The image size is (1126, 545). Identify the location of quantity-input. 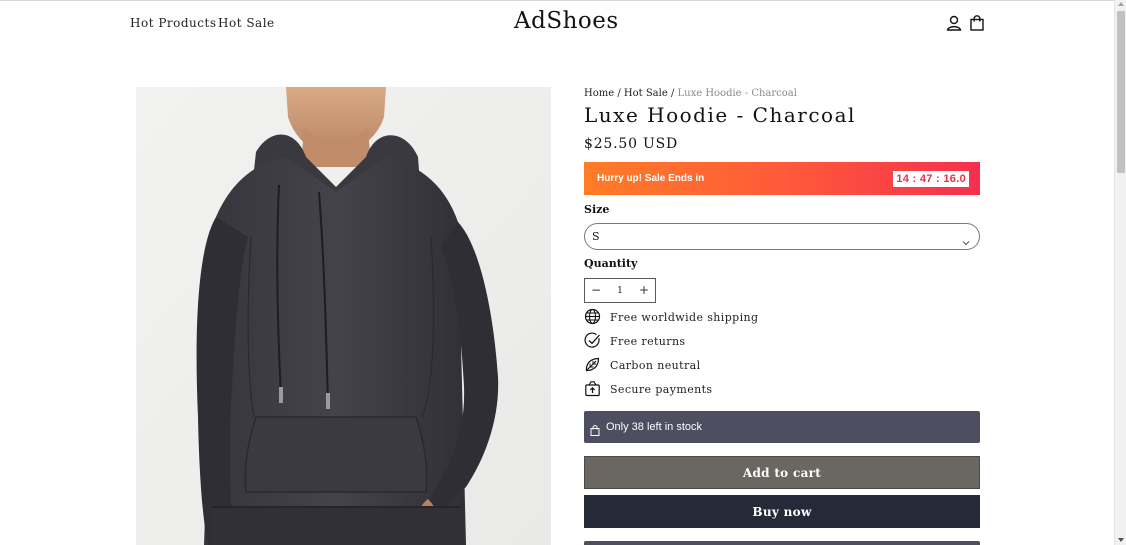
(620, 290).